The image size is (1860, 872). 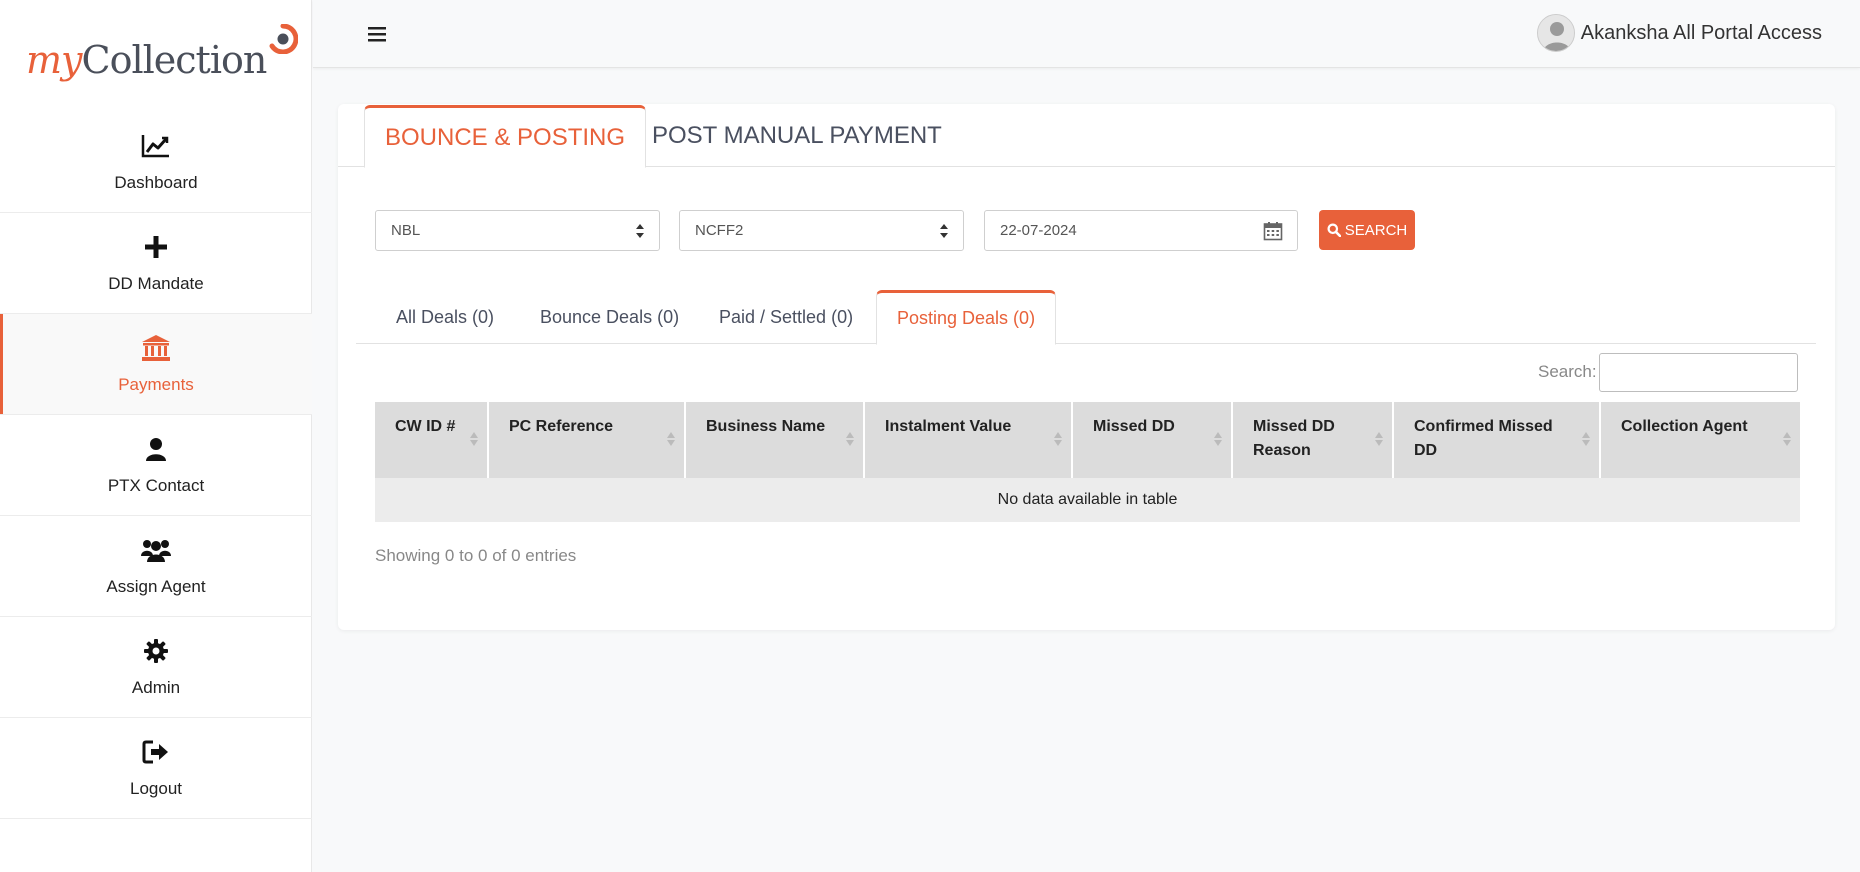 I want to click on sign-out-icon, so click(x=156, y=752).